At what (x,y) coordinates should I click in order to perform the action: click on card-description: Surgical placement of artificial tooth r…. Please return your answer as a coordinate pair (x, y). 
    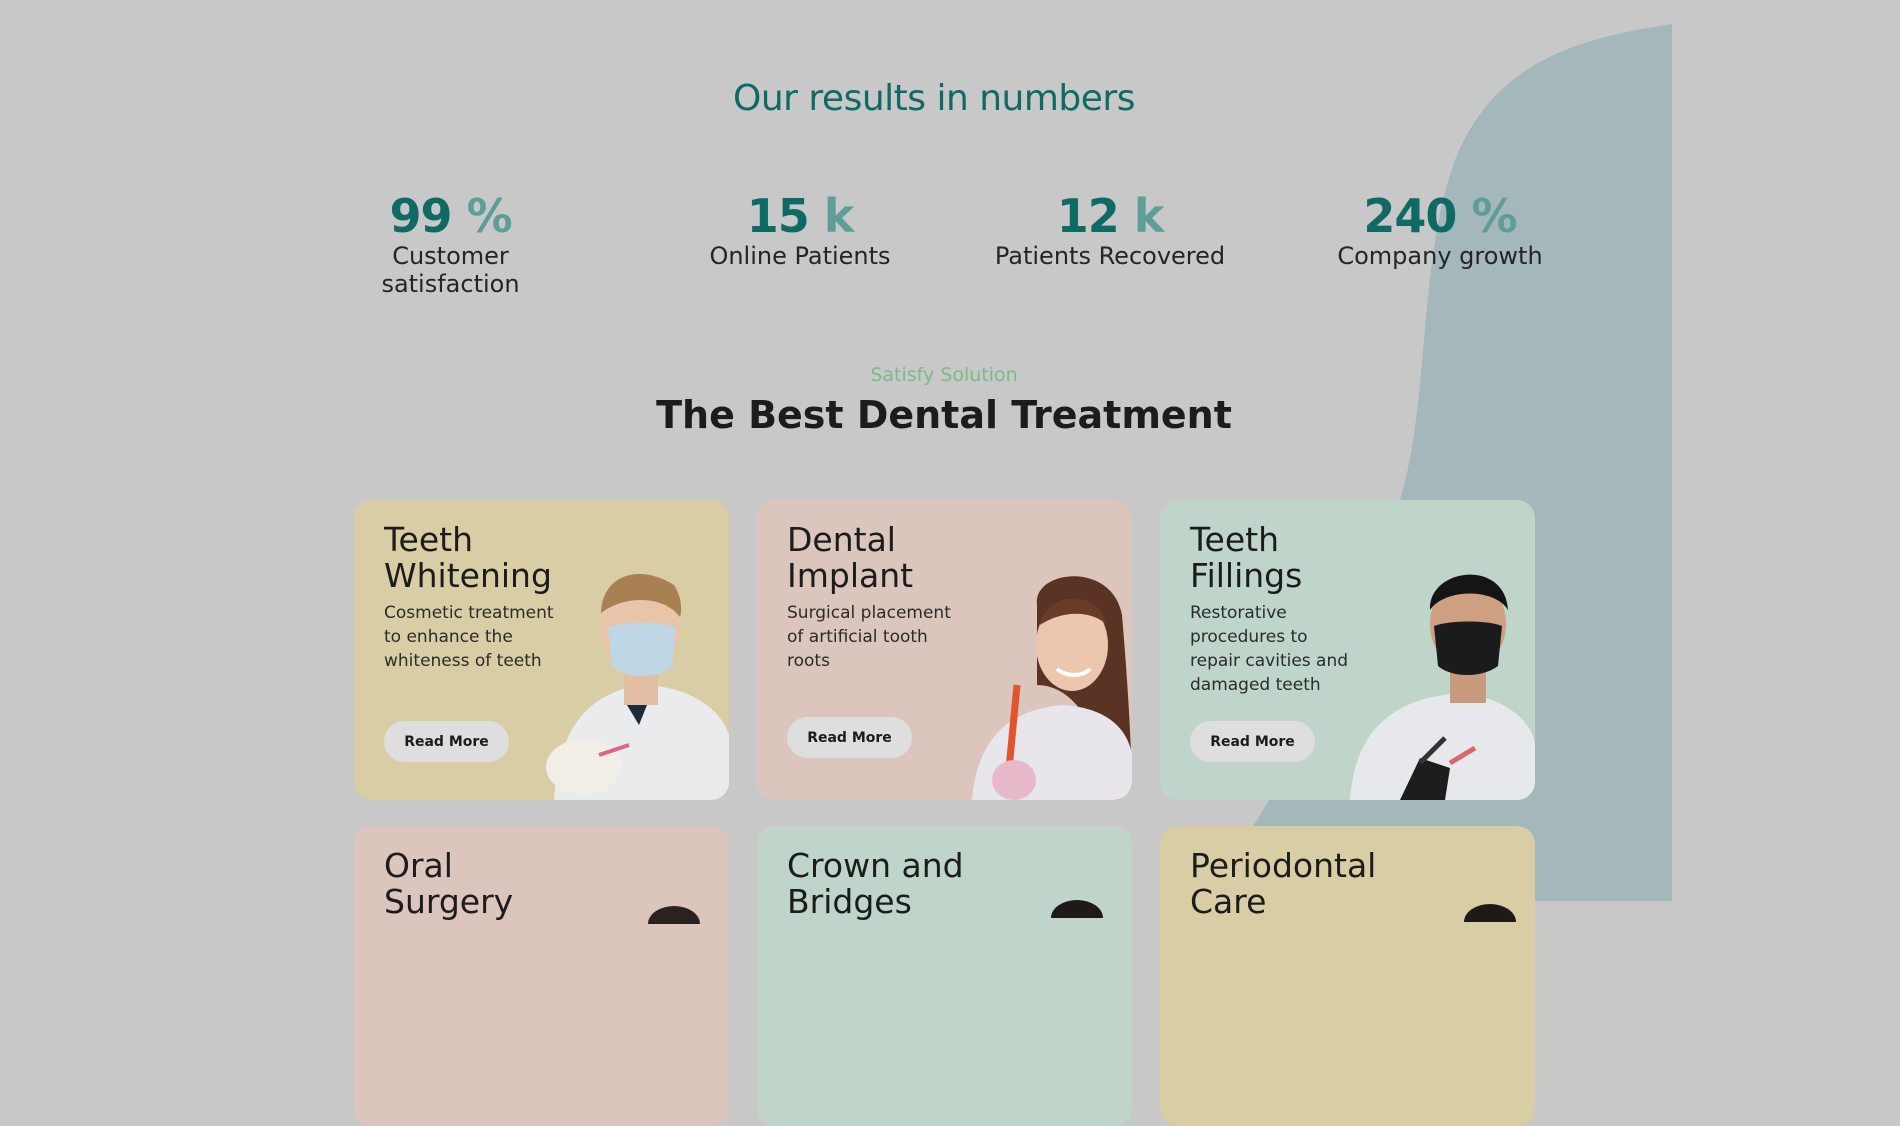
    Looking at the image, I should click on (869, 637).